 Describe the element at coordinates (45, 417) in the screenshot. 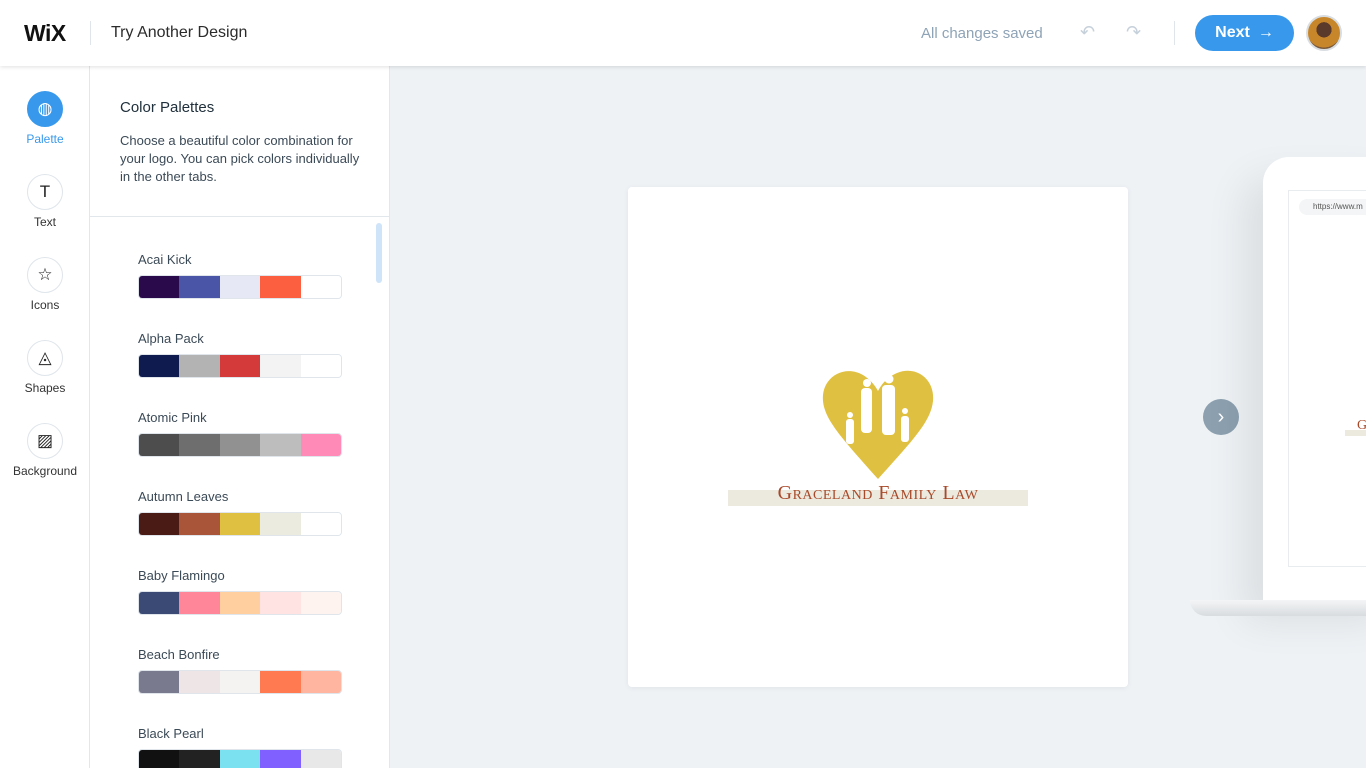

I see `tool-rail: ◍ Palette T Text ☆ Icons ◬ Shapes ▨ Background` at that location.